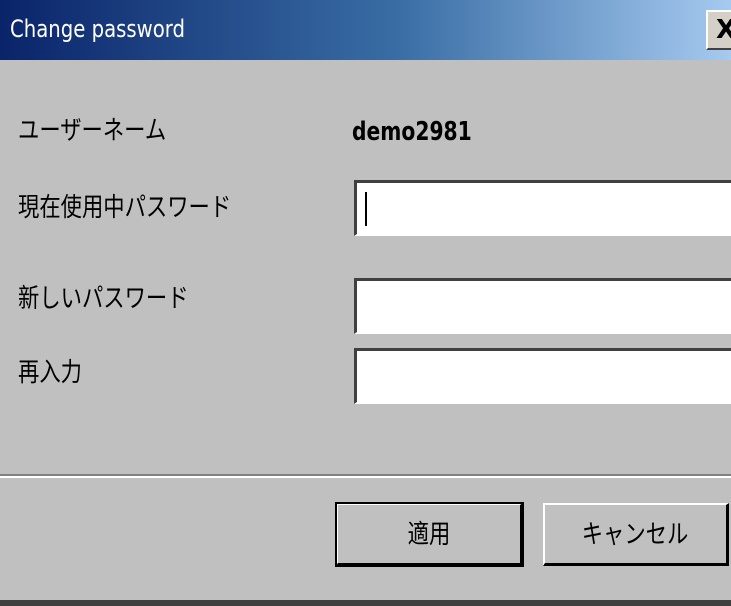  Describe the element at coordinates (125, 208) in the screenshot. I see `current-password-label: 現在使用中パスワード` at that location.